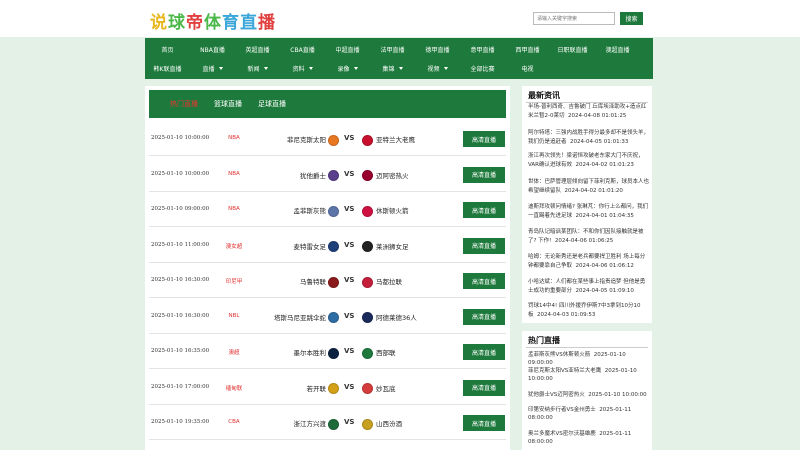 The image size is (800, 450). I want to click on nav-item: 集锦, so click(392, 68).